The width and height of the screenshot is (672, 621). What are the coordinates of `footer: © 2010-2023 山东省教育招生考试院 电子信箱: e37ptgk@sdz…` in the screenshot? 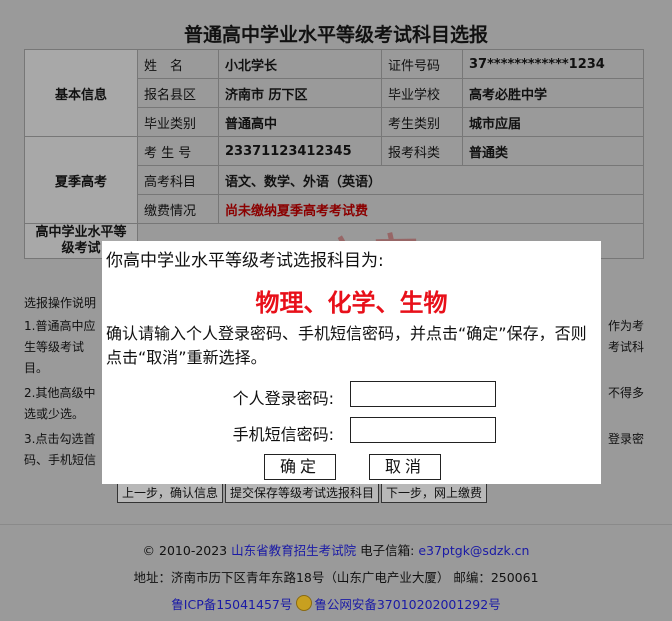 It's located at (336, 580).